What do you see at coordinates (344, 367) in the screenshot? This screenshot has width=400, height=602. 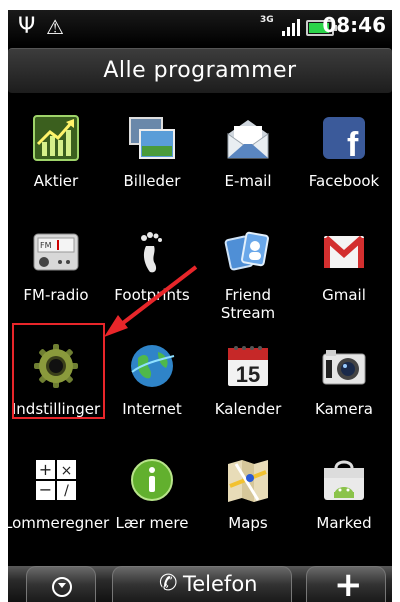 I see `camera-icon` at bounding box center [344, 367].